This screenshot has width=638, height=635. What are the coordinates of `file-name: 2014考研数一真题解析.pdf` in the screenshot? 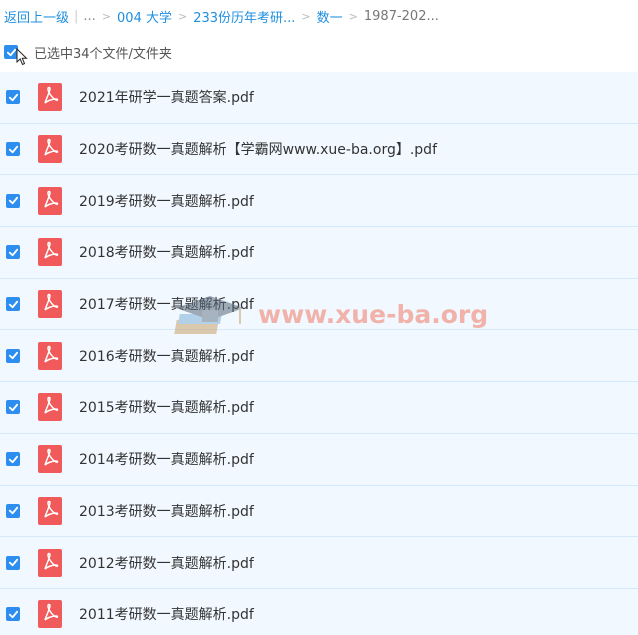 It's located at (166, 459).